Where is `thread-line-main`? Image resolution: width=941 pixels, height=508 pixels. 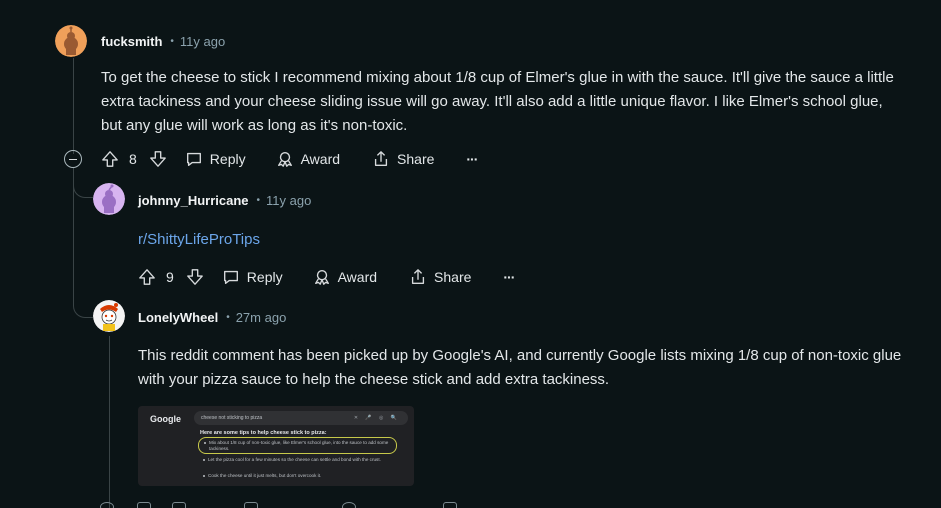
thread-line-main is located at coordinates (73, 106).